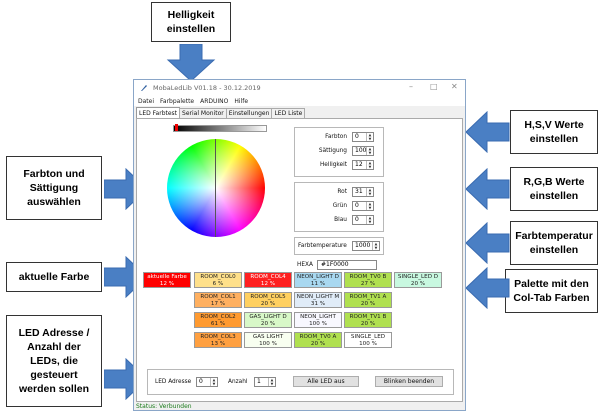 The image size is (600, 411). I want to click on led-address-label: LED Adresse, so click(173, 382).